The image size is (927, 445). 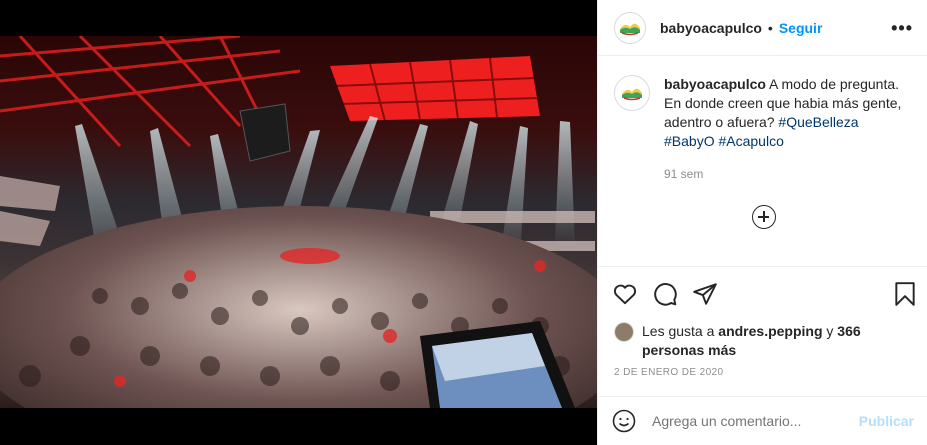 What do you see at coordinates (665, 294) in the screenshot?
I see `comment-icon` at bounding box center [665, 294].